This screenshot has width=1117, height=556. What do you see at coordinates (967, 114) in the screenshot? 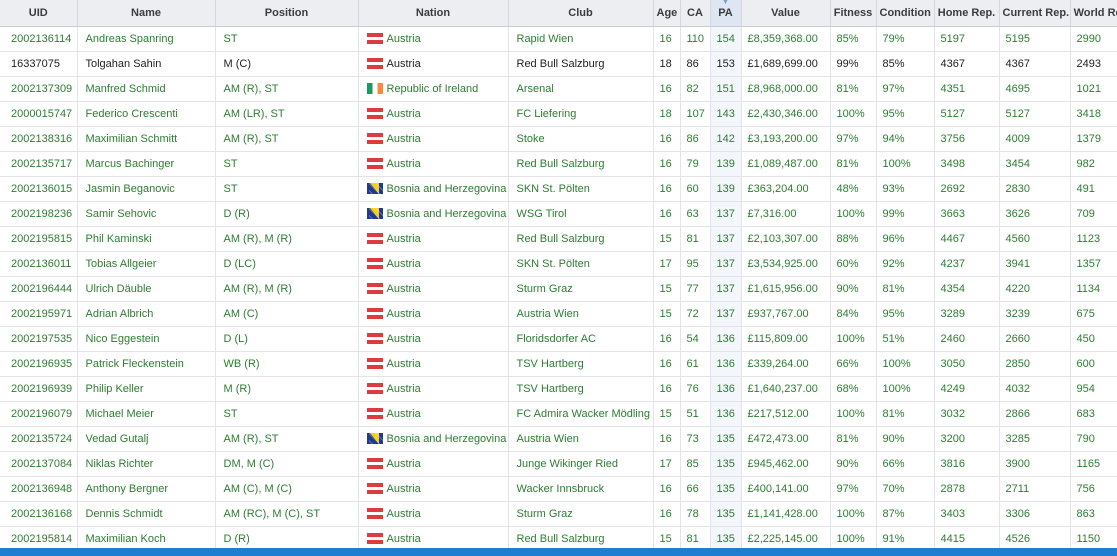
I see `home-rep-cell: 5127` at bounding box center [967, 114].